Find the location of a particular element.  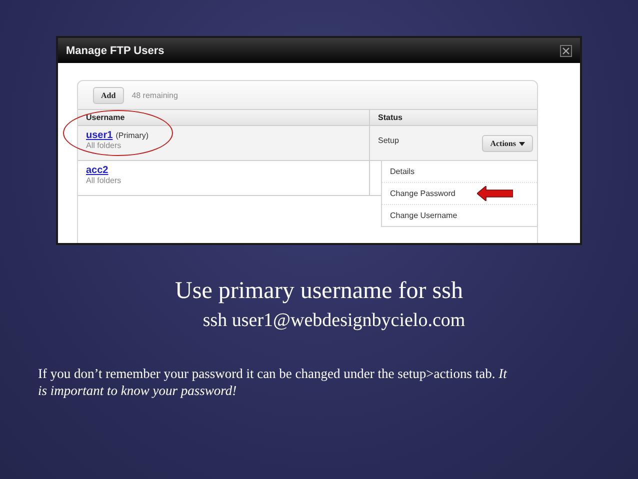

slide-note: If you don’t remember your password it can be changed under the setup>actions tab. It is important to know your password! is located at coordinates (273, 382).